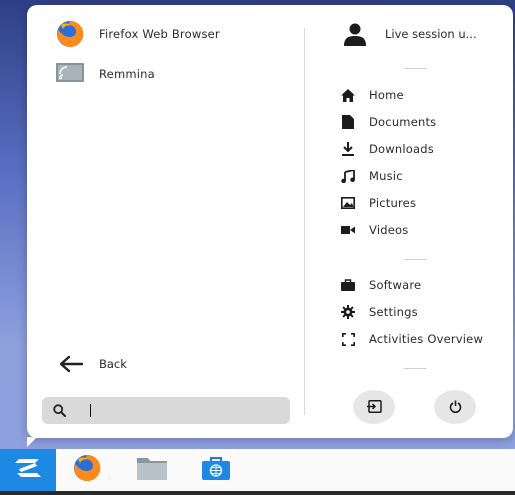 This screenshot has width=515, height=495. What do you see at coordinates (348, 95) in the screenshot?
I see `home-icon` at bounding box center [348, 95].